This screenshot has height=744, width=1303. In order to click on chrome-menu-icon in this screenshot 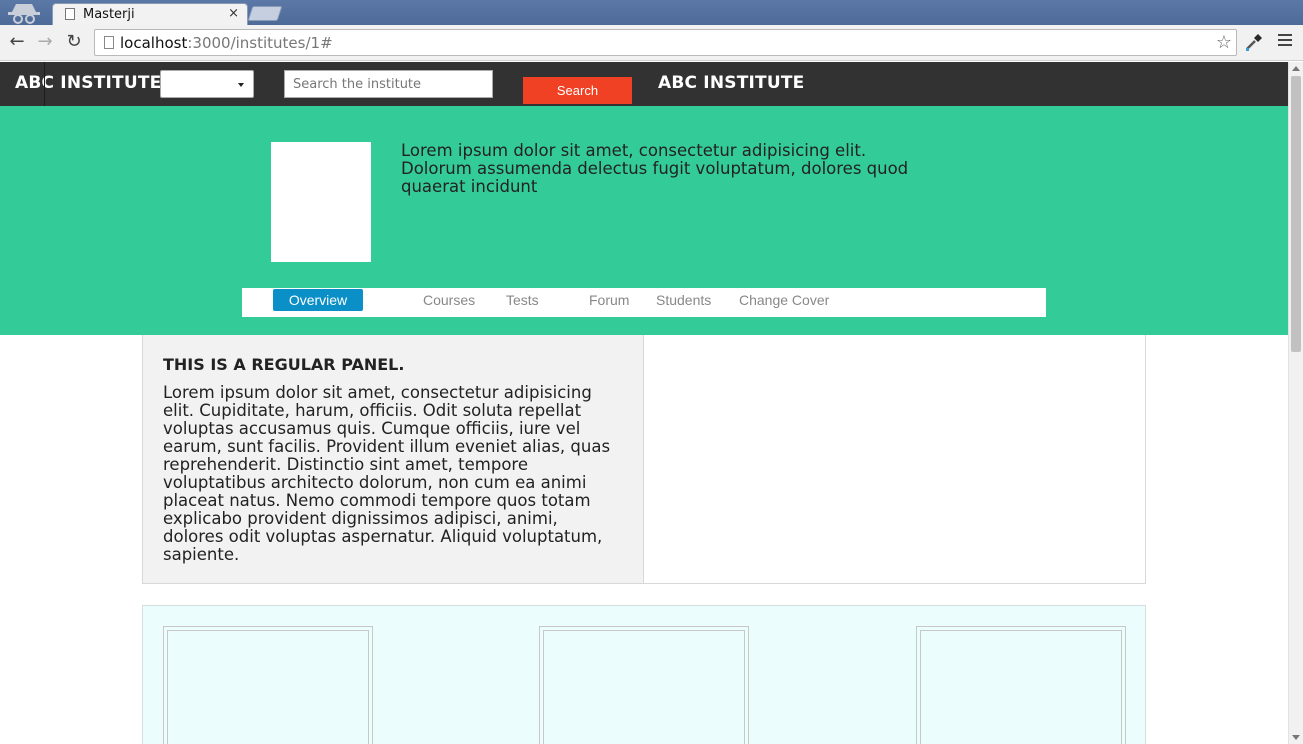, I will do `click(1285, 41)`.